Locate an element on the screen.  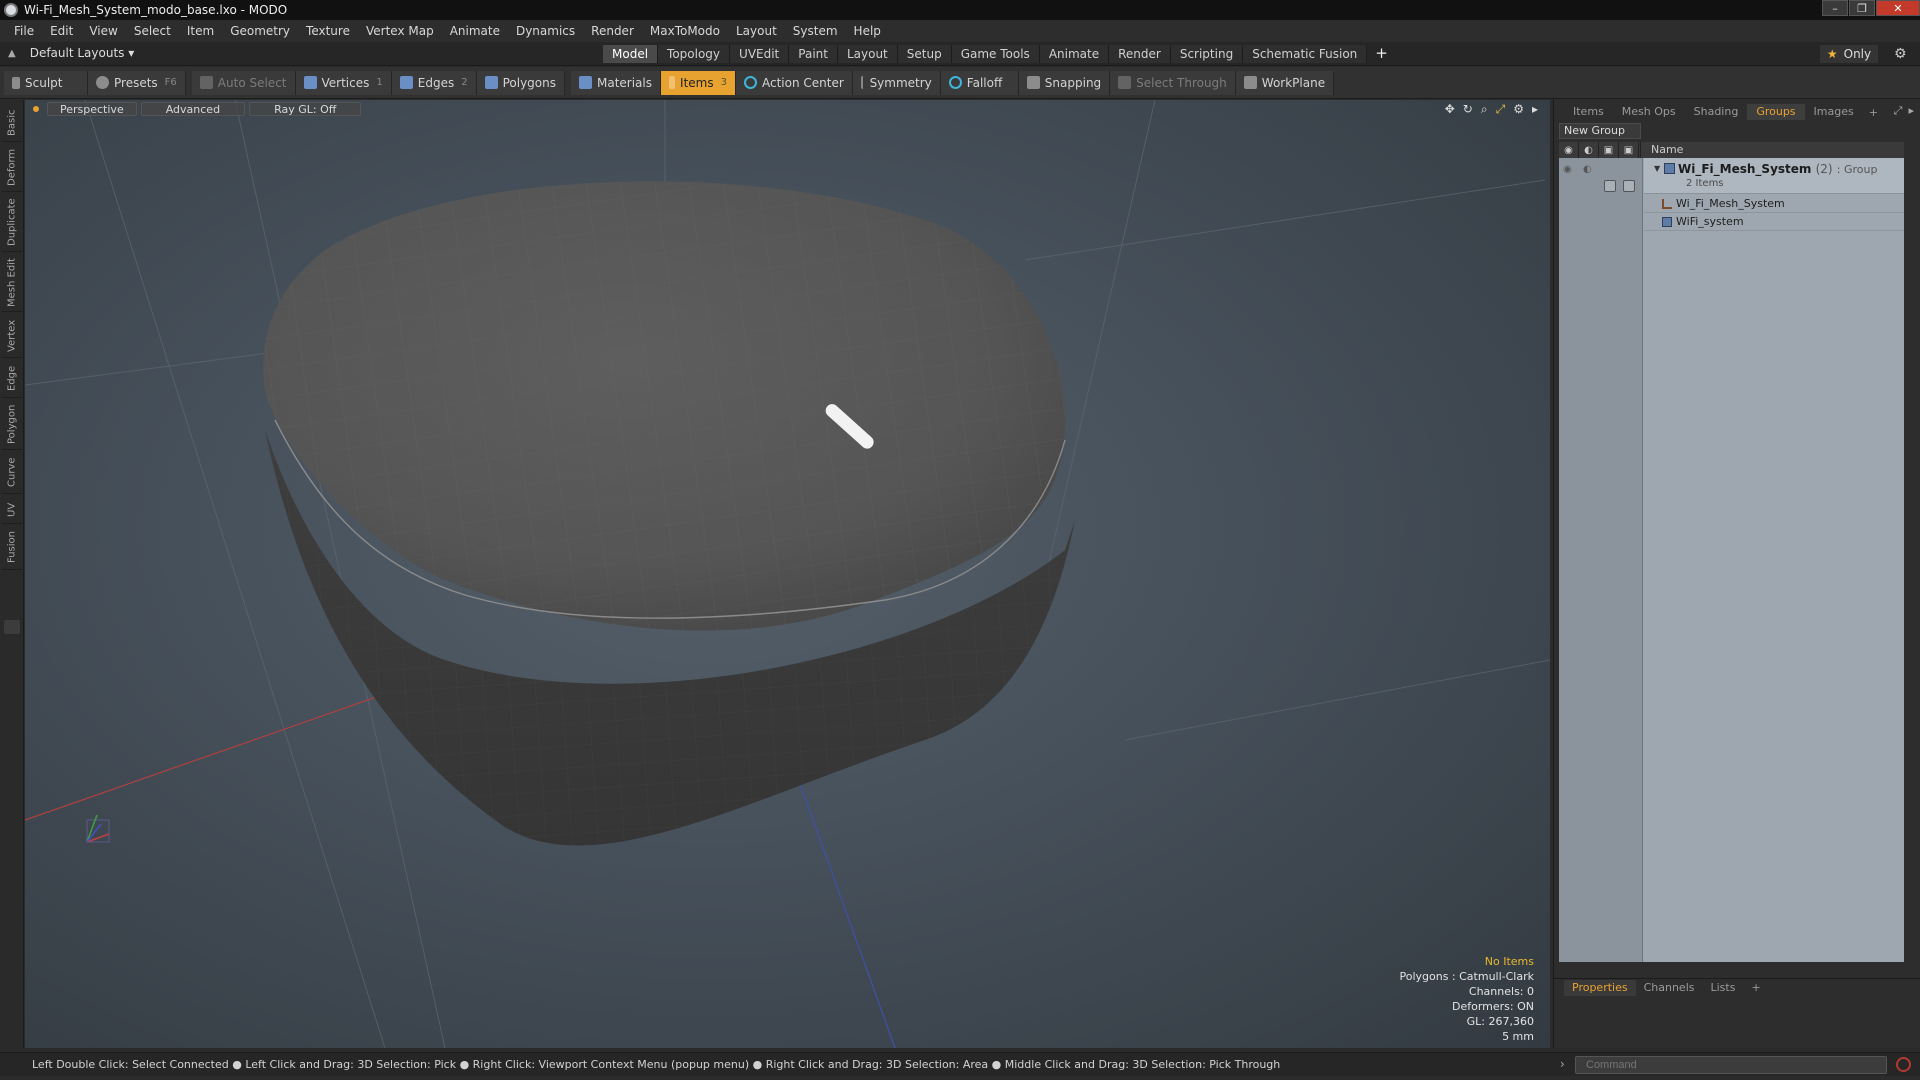
tab-lists: Lists is located at coordinates (1723, 988).